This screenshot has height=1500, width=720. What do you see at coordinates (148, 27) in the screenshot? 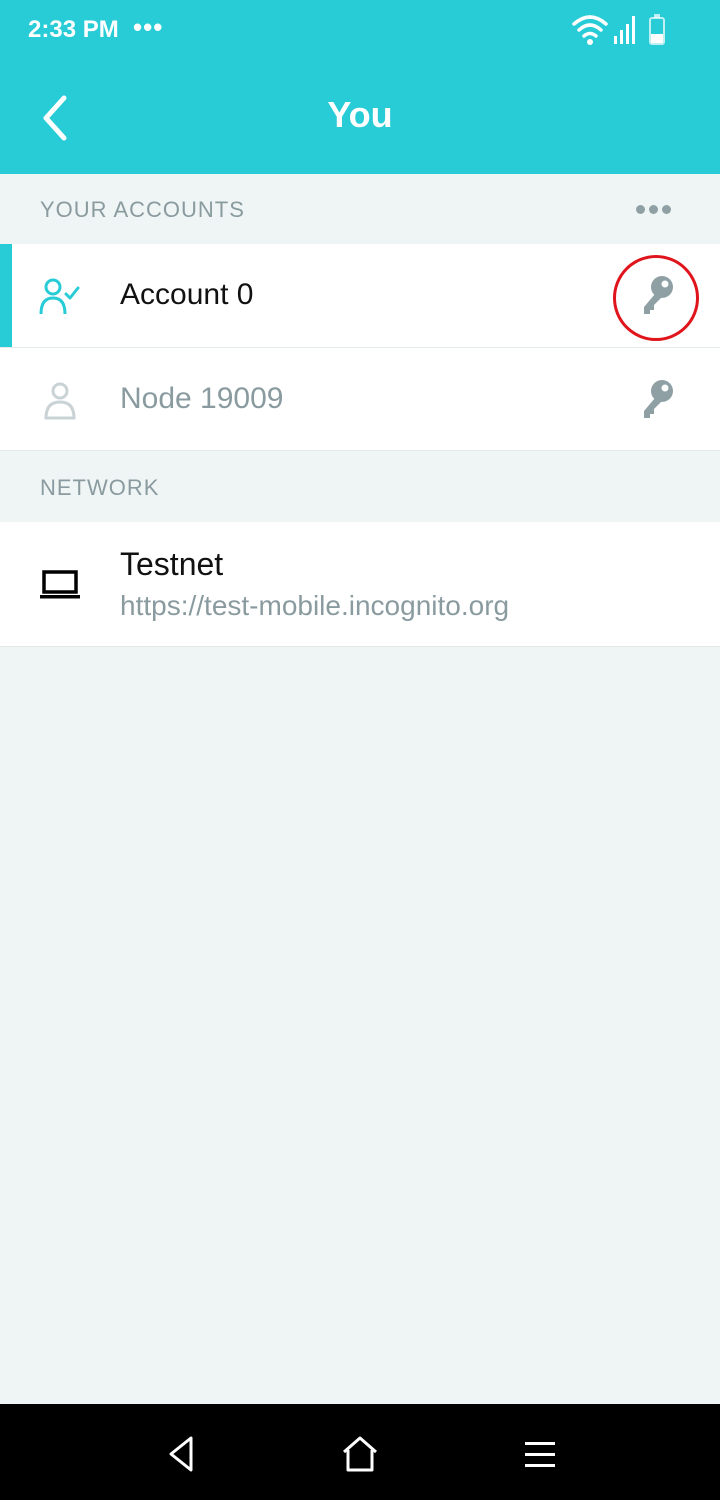
I see `status-more-dots: •••` at bounding box center [148, 27].